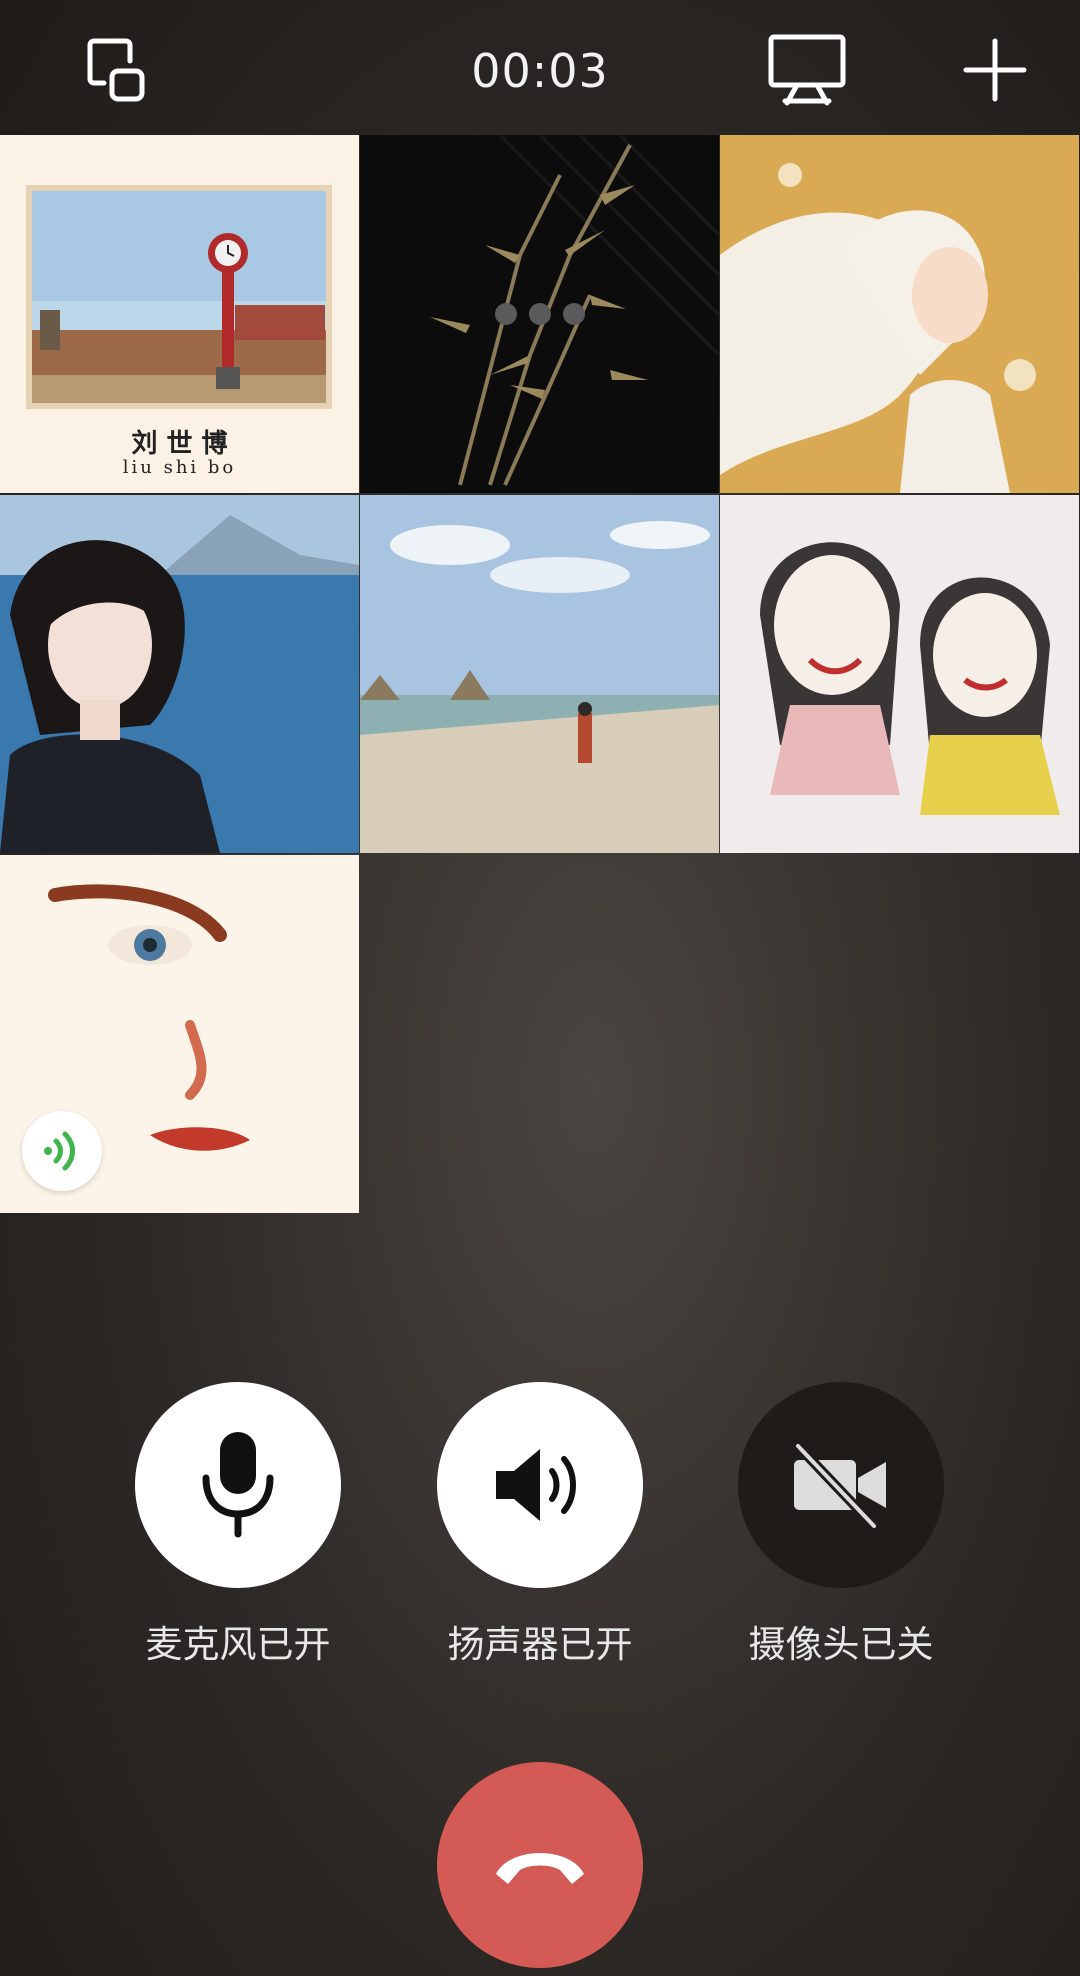 The width and height of the screenshot is (1080, 1976). What do you see at coordinates (807, 70) in the screenshot?
I see `screen-share-icon` at bounding box center [807, 70].